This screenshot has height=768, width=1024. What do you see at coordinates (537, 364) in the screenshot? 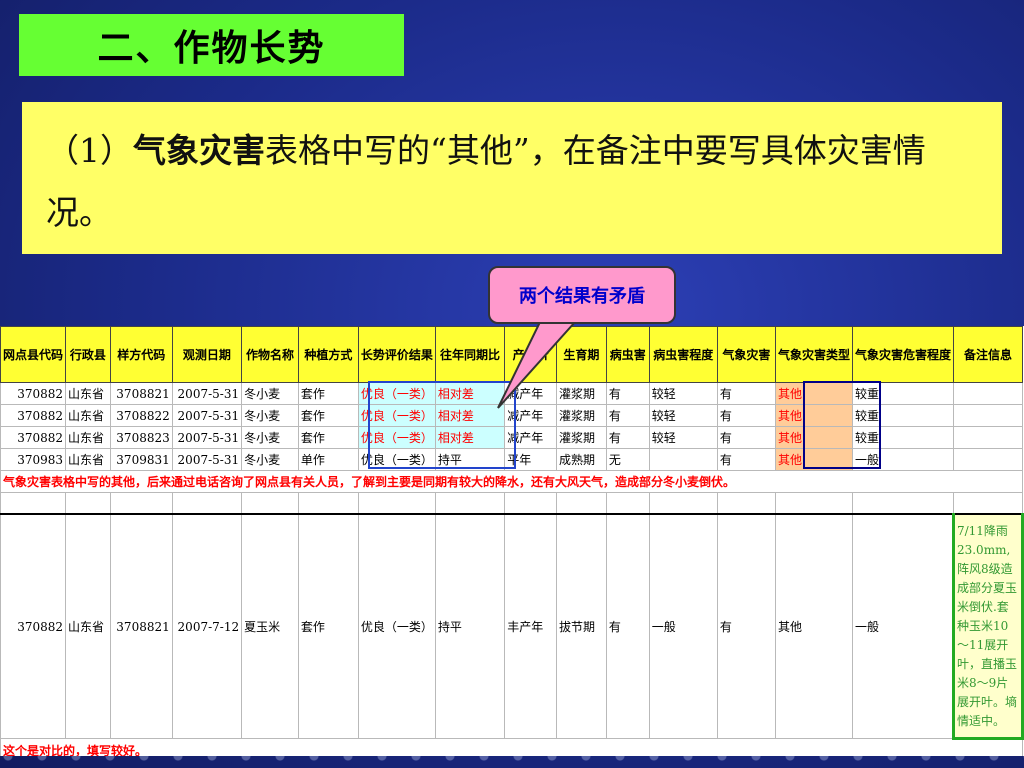
I see `callout-tail` at bounding box center [537, 364].